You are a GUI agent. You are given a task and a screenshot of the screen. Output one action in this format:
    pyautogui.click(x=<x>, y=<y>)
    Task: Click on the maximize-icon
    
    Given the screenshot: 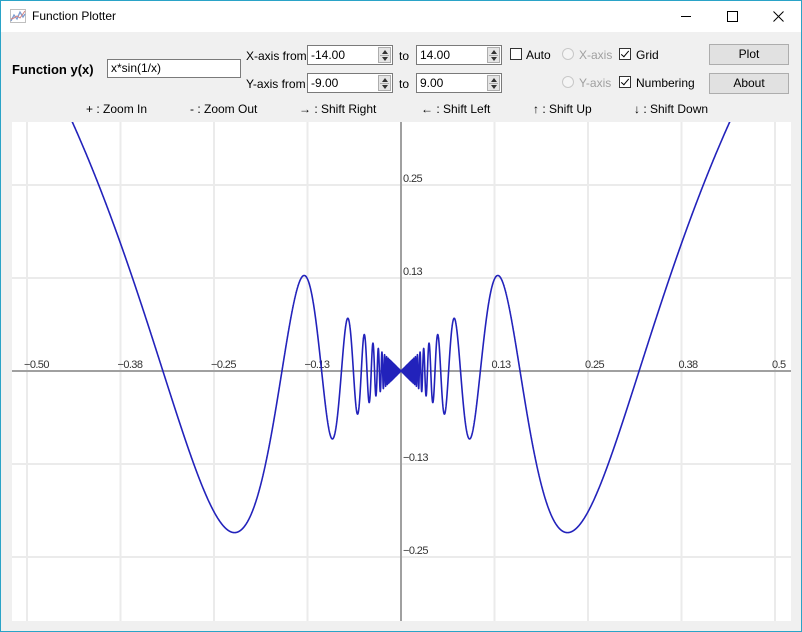 What is the action you would take?
    pyautogui.click(x=732, y=16)
    